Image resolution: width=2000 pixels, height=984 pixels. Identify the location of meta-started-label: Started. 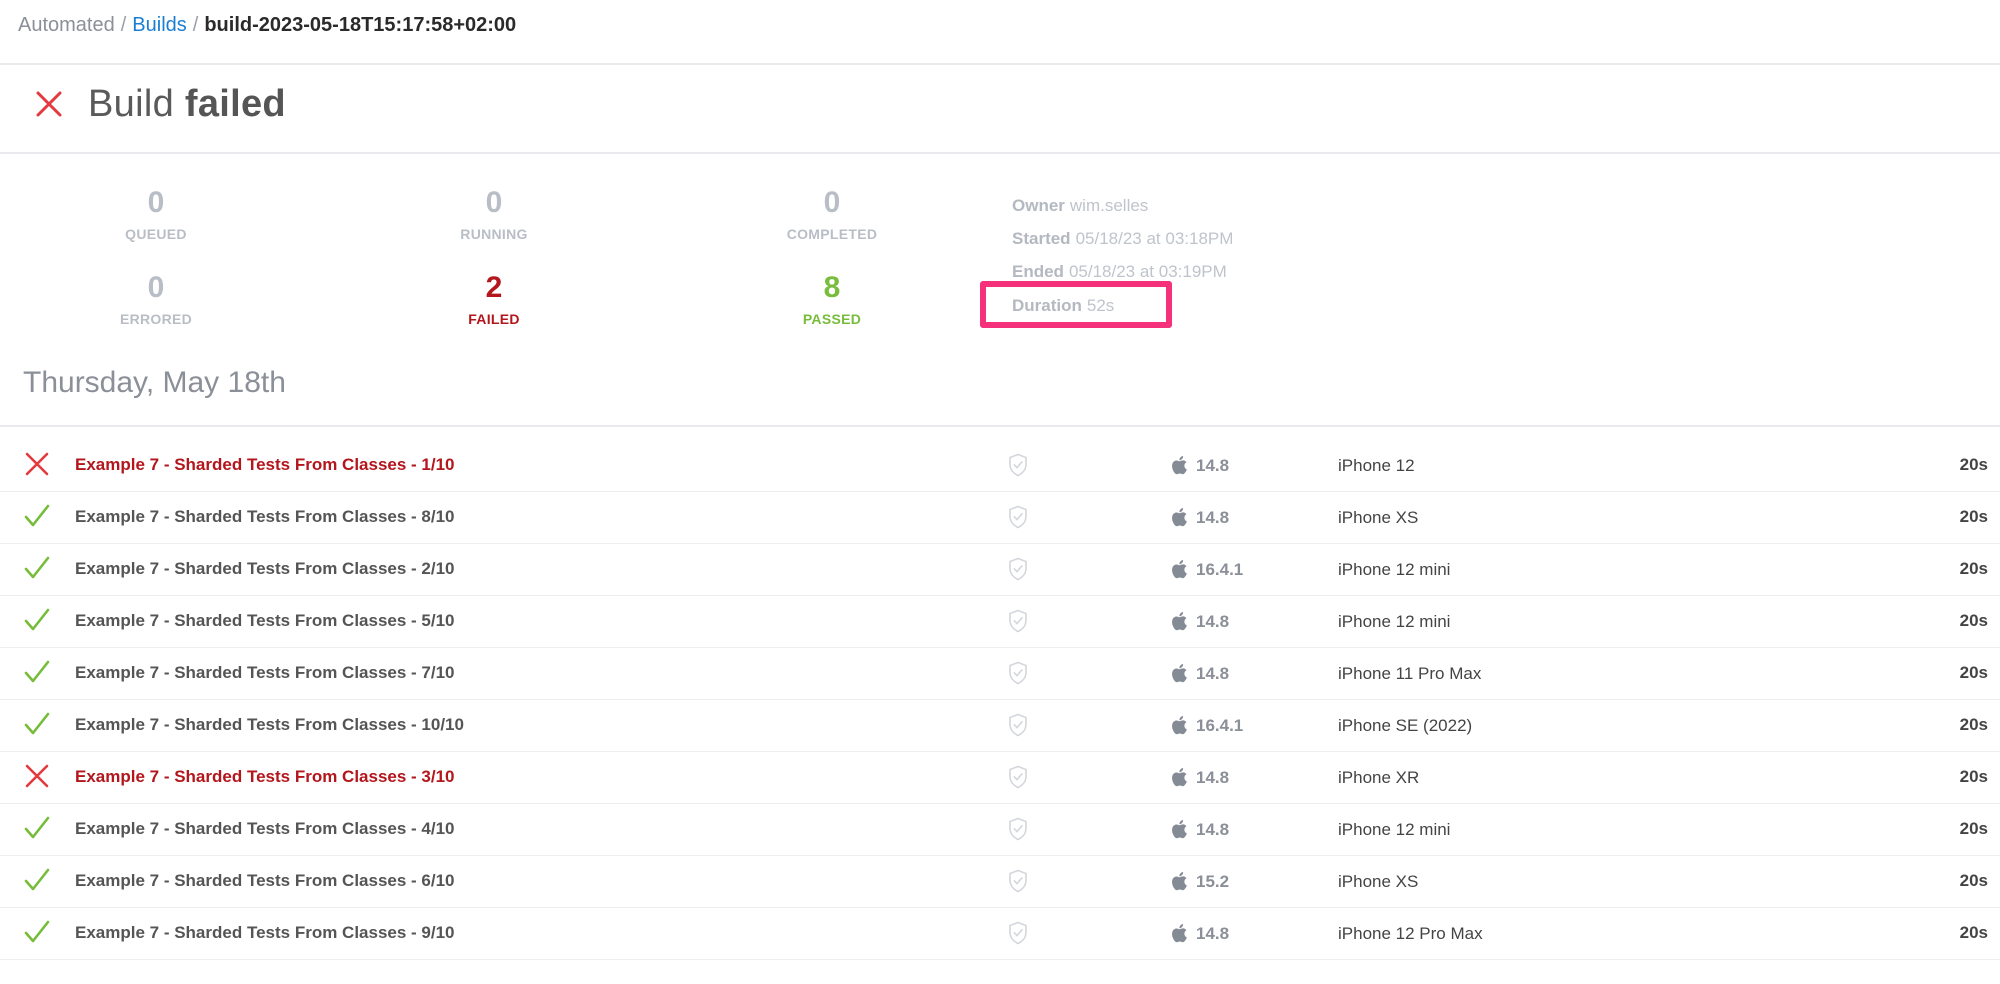
(1041, 238).